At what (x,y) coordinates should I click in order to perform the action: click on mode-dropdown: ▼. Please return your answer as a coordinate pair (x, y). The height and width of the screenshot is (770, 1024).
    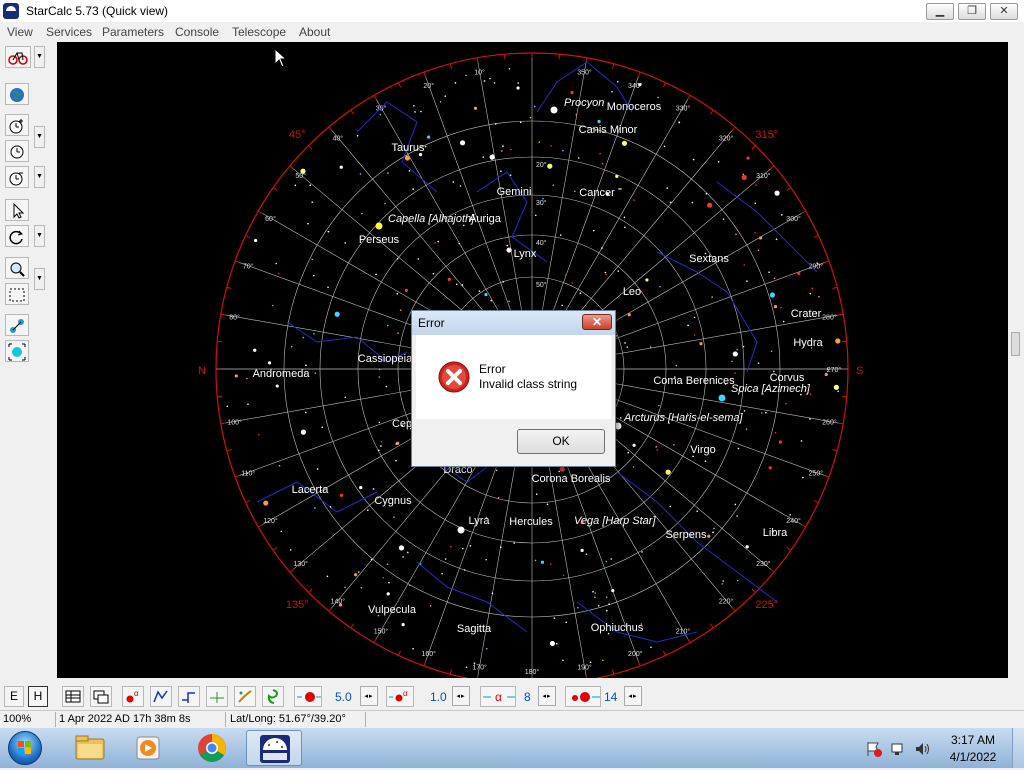
    Looking at the image, I should click on (39, 57).